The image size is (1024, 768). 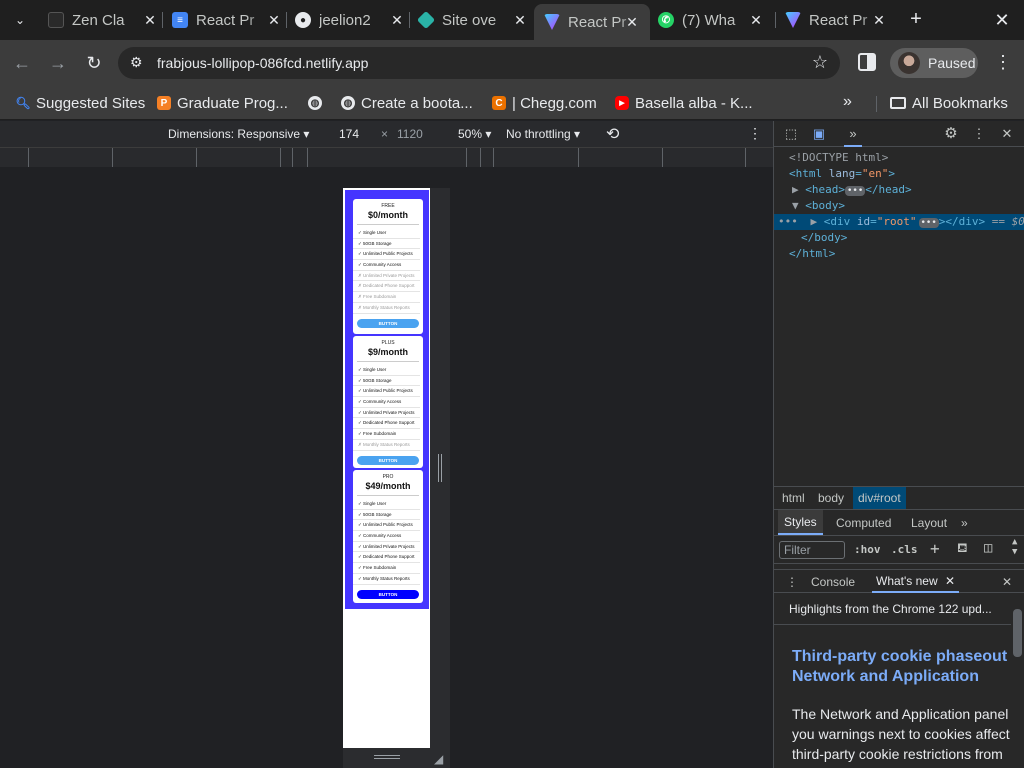 What do you see at coordinates (350, 20) in the screenshot?
I see `tab-2: ● jeelion2 ✕` at bounding box center [350, 20].